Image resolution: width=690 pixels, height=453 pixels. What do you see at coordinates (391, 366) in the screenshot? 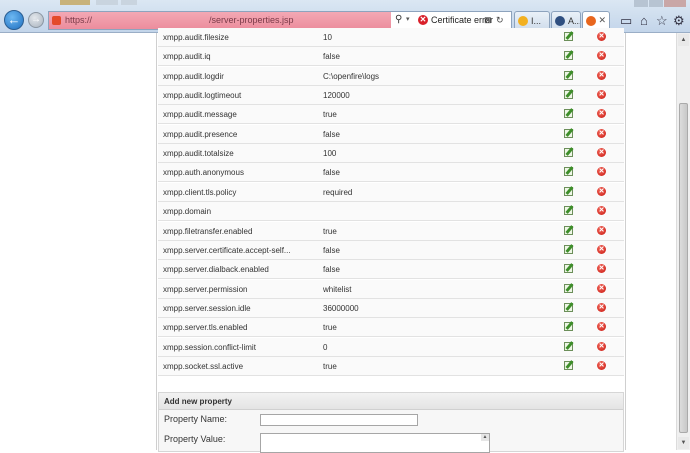
I see `property-row: xmpp.socket.ssl.active true ✕` at bounding box center [391, 366].